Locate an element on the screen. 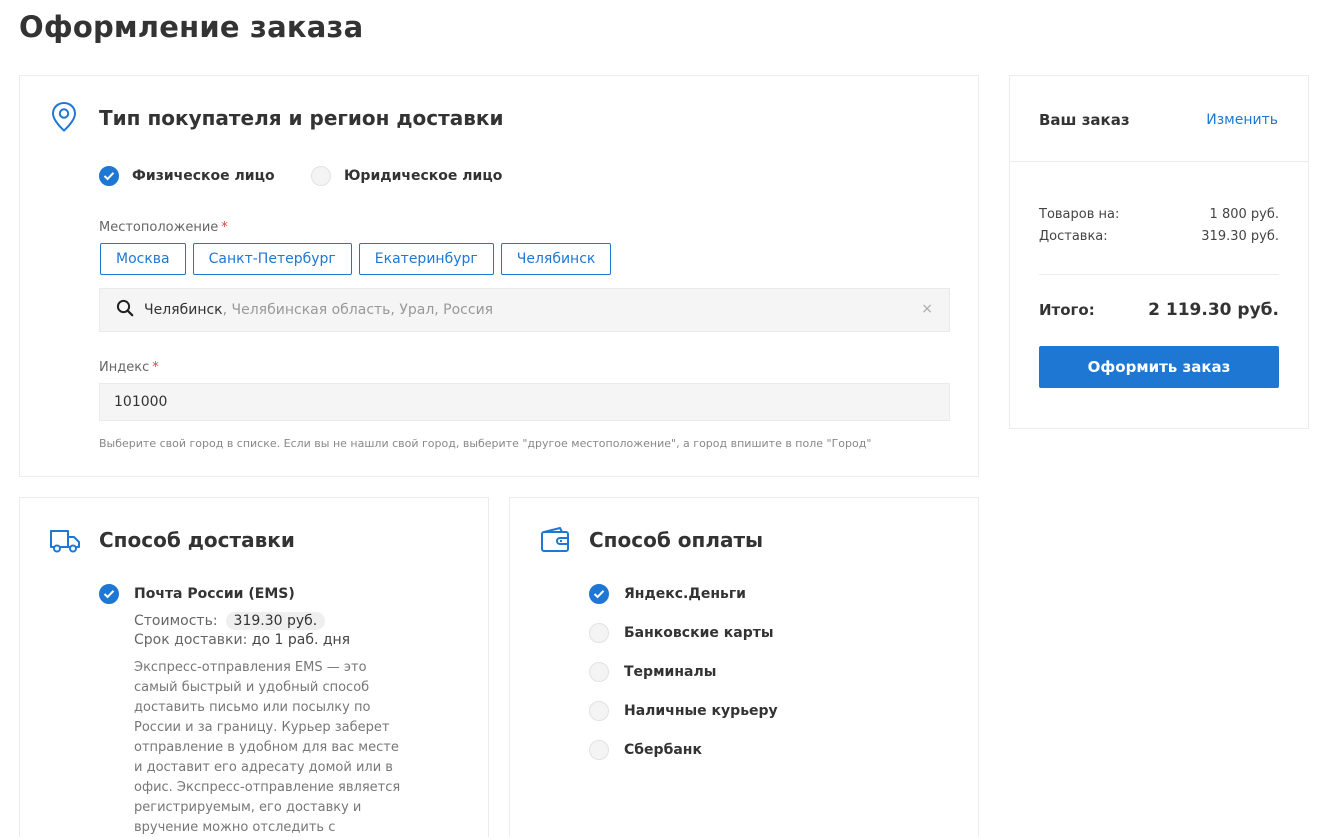 The height and width of the screenshot is (837, 1322). delivery-value: 319.30 руб. is located at coordinates (1240, 236).